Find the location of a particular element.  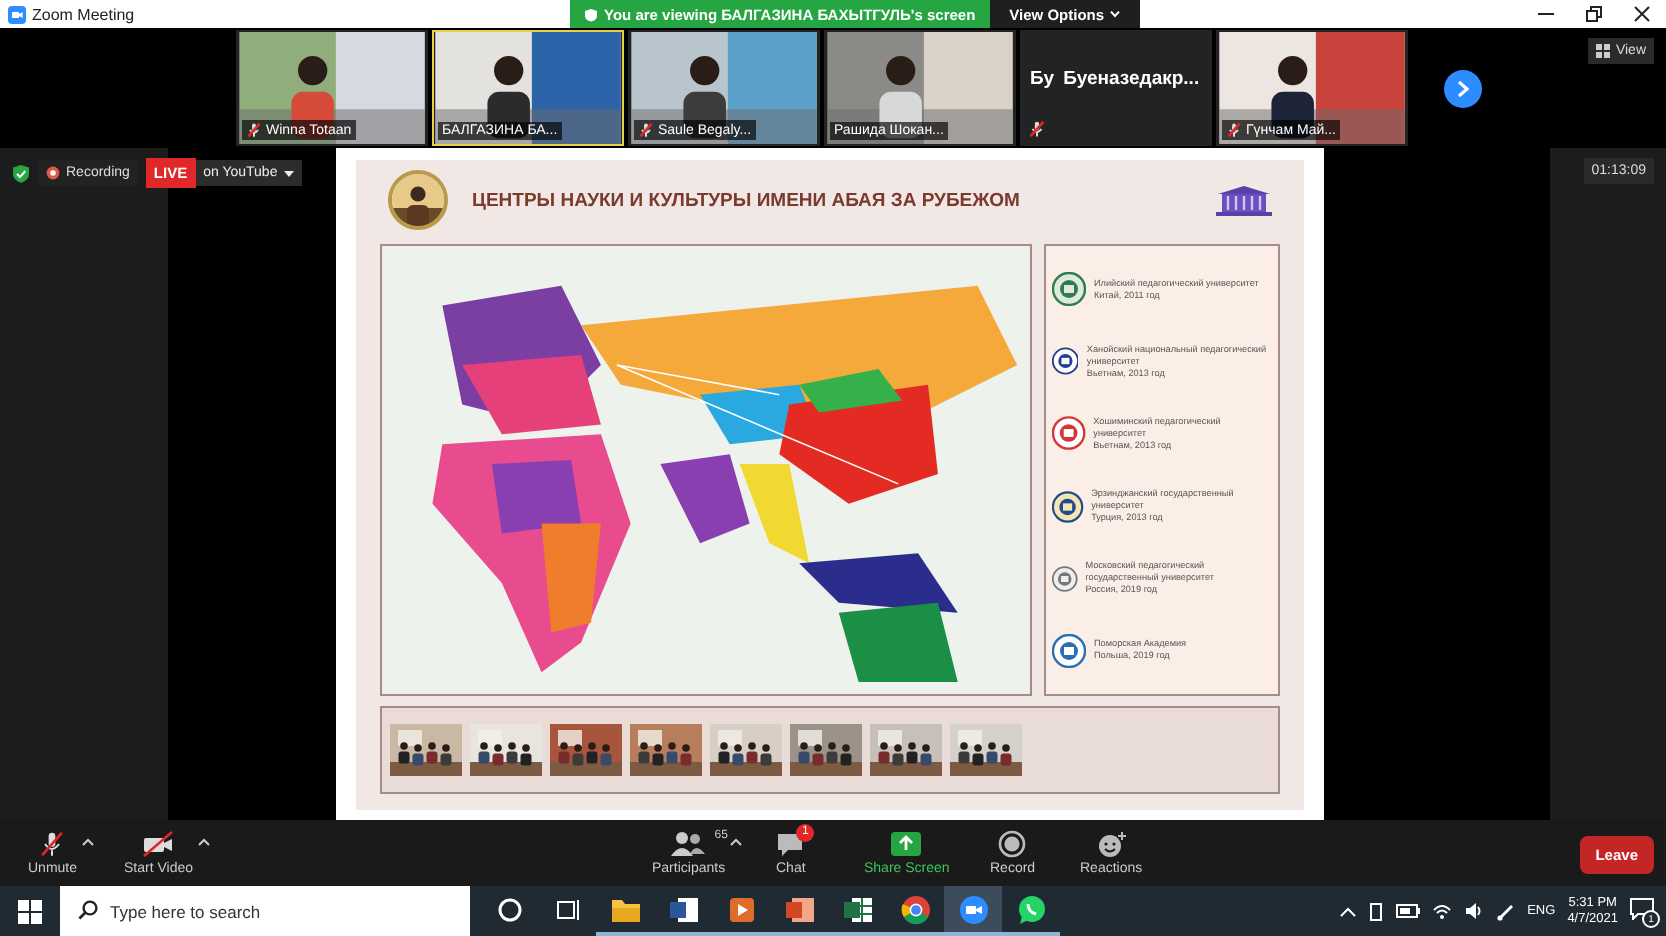

search-field: Type here to search is located at coordinates (265, 911).